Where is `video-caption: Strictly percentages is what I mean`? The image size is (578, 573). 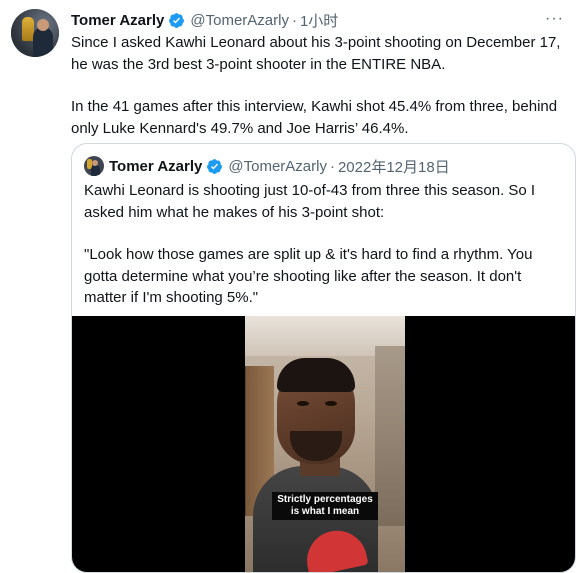
video-caption: Strictly percentages is what I mean is located at coordinates (325, 506).